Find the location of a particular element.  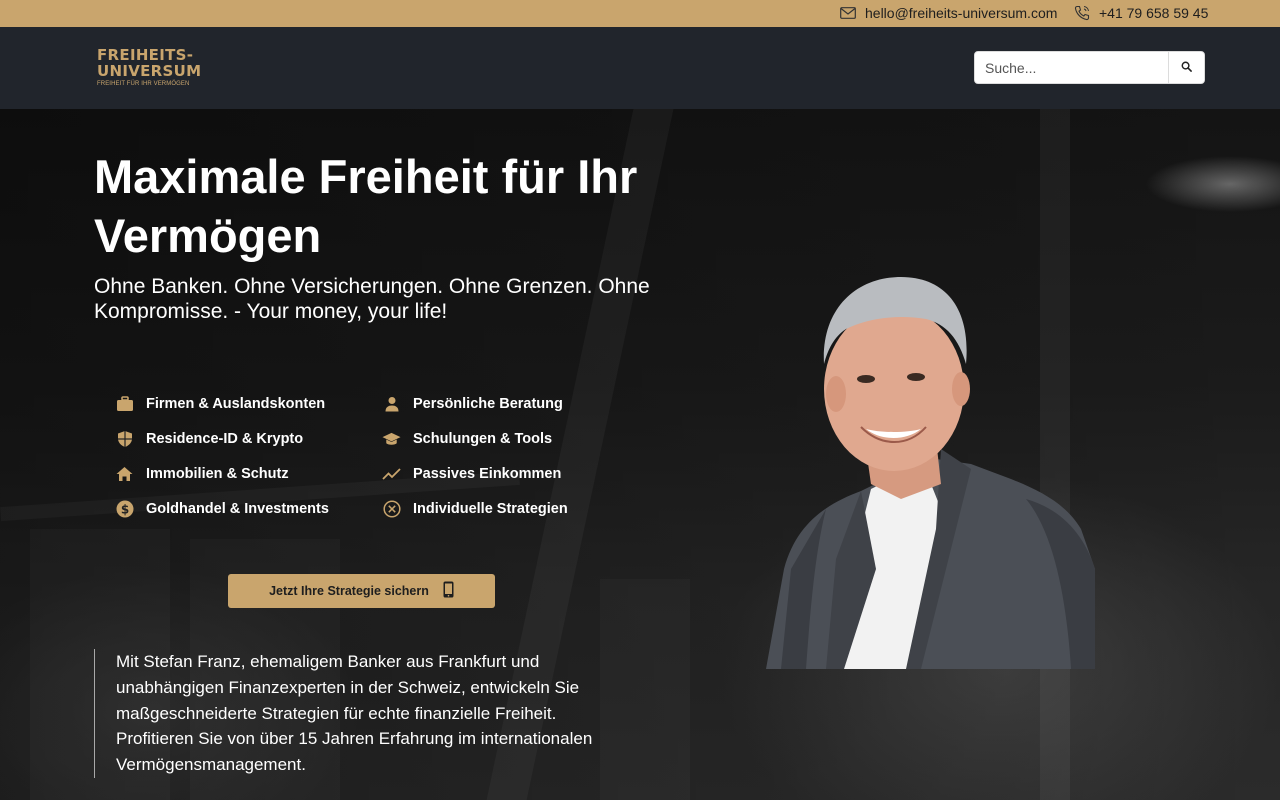

feature-item: $ Goldhandel & Investments is located at coordinates (222, 508).